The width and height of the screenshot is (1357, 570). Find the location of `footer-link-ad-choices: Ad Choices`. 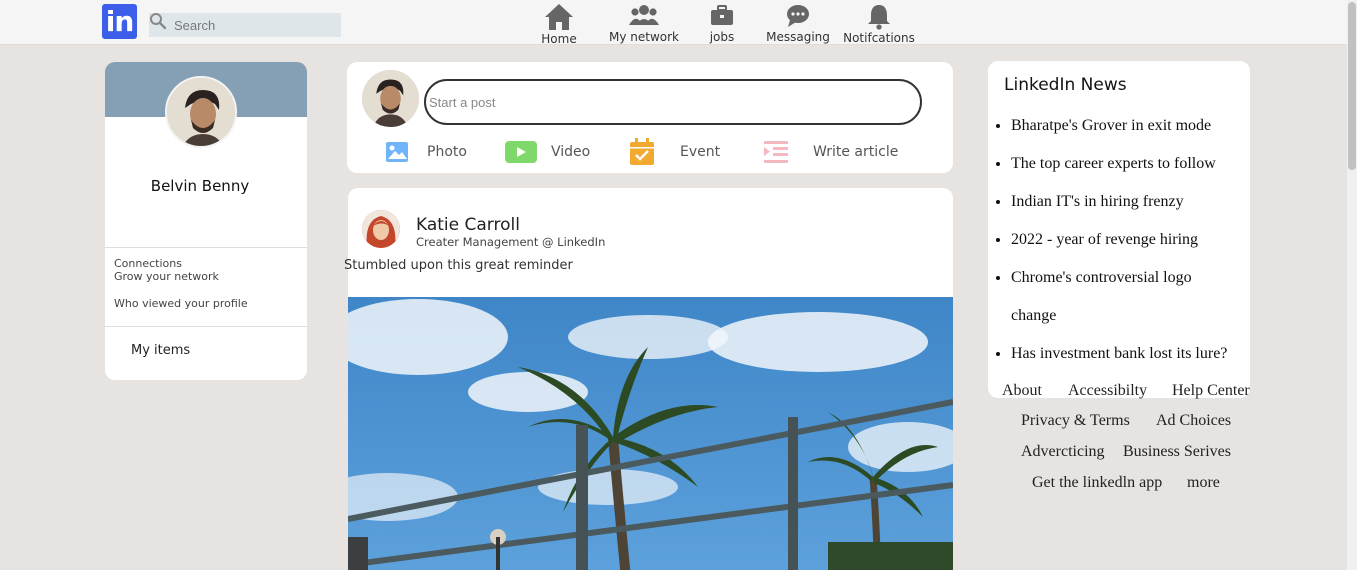

footer-link-ad-choices: Ad Choices is located at coordinates (1193, 421).